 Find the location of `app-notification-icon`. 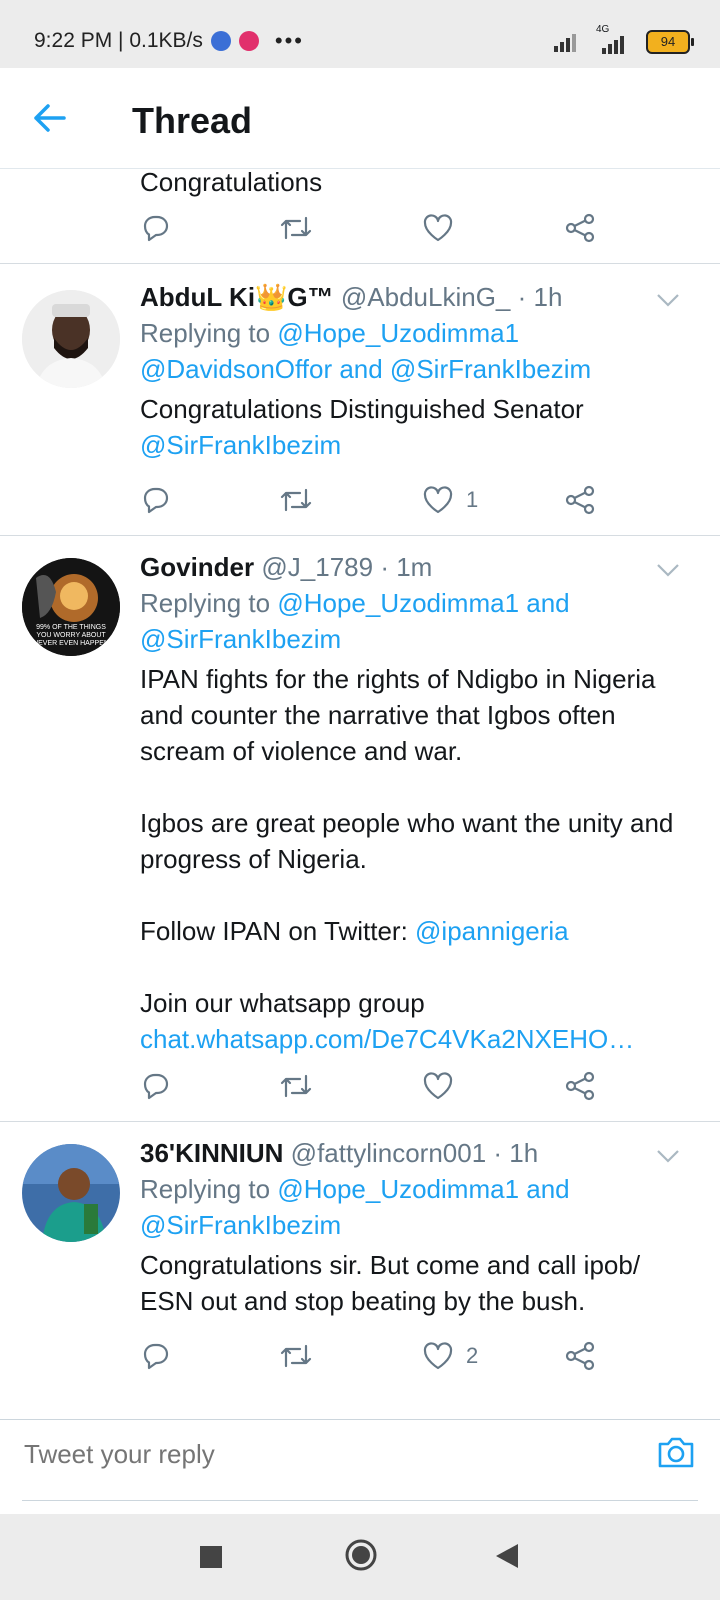

app-notification-icon is located at coordinates (220, 41).